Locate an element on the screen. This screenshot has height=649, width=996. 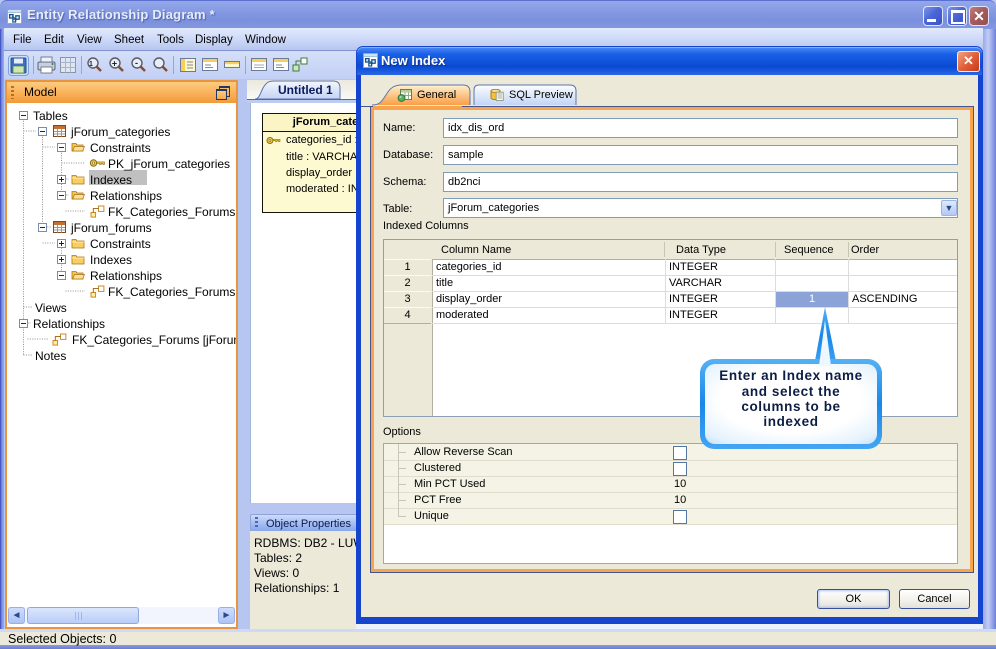
svg-text: Enter an Index name is located at coordinates (790, 375).